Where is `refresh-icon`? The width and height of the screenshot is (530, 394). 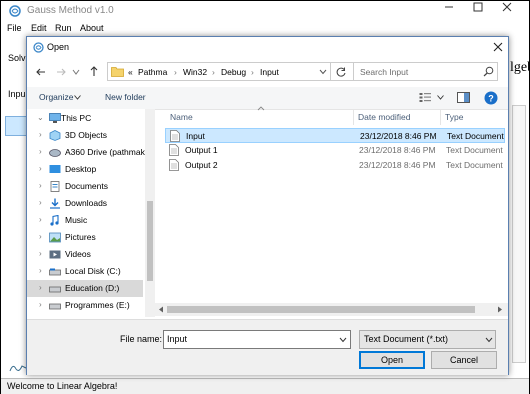
refresh-icon is located at coordinates (341, 72).